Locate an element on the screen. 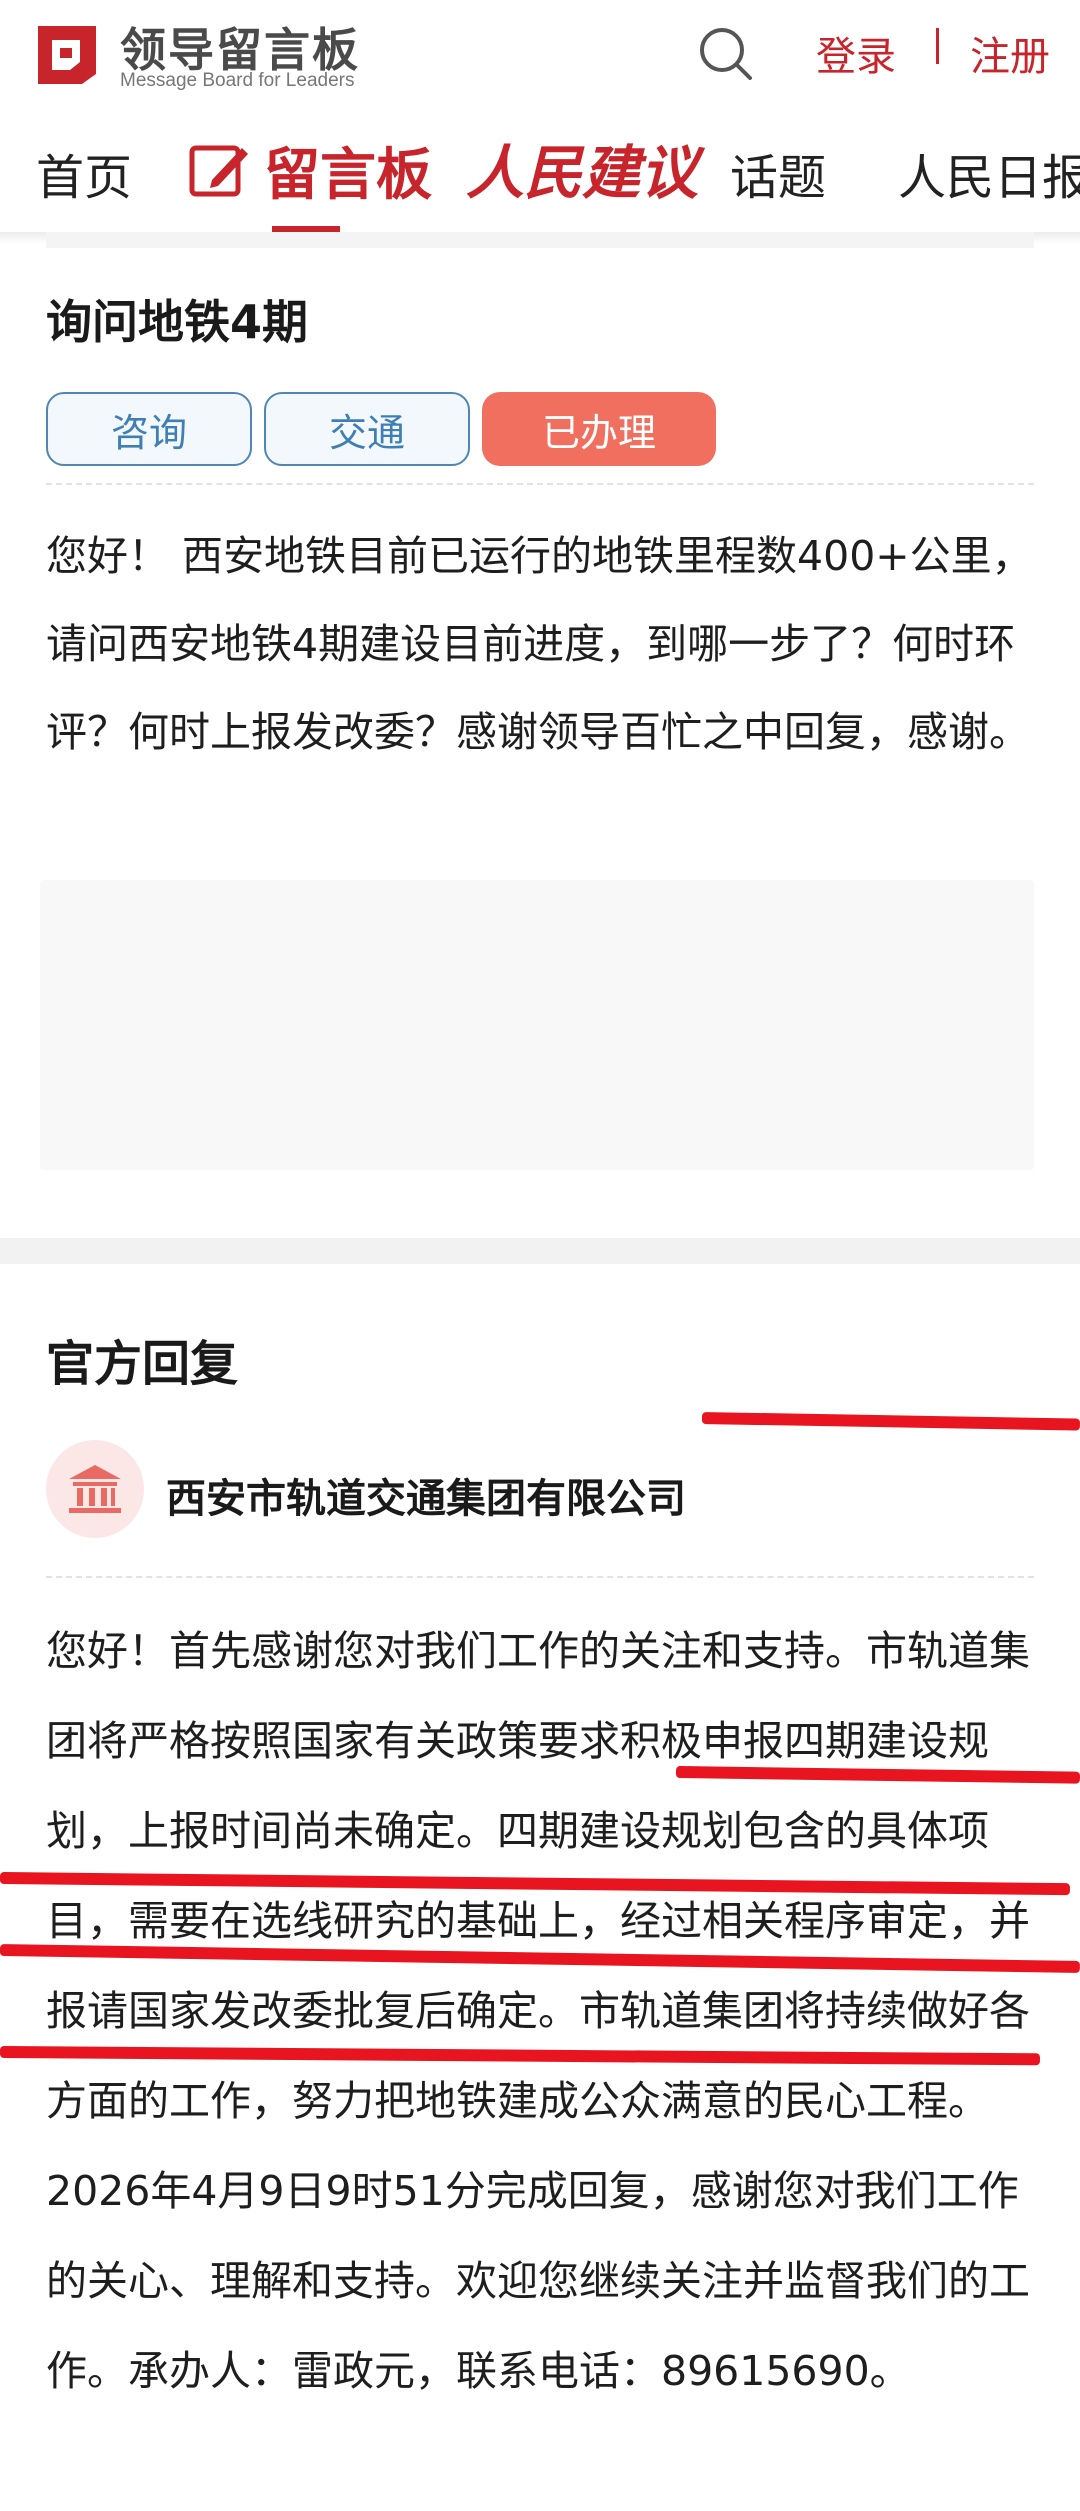 This screenshot has width=1080, height=2511. redacted-area is located at coordinates (537, 1025).